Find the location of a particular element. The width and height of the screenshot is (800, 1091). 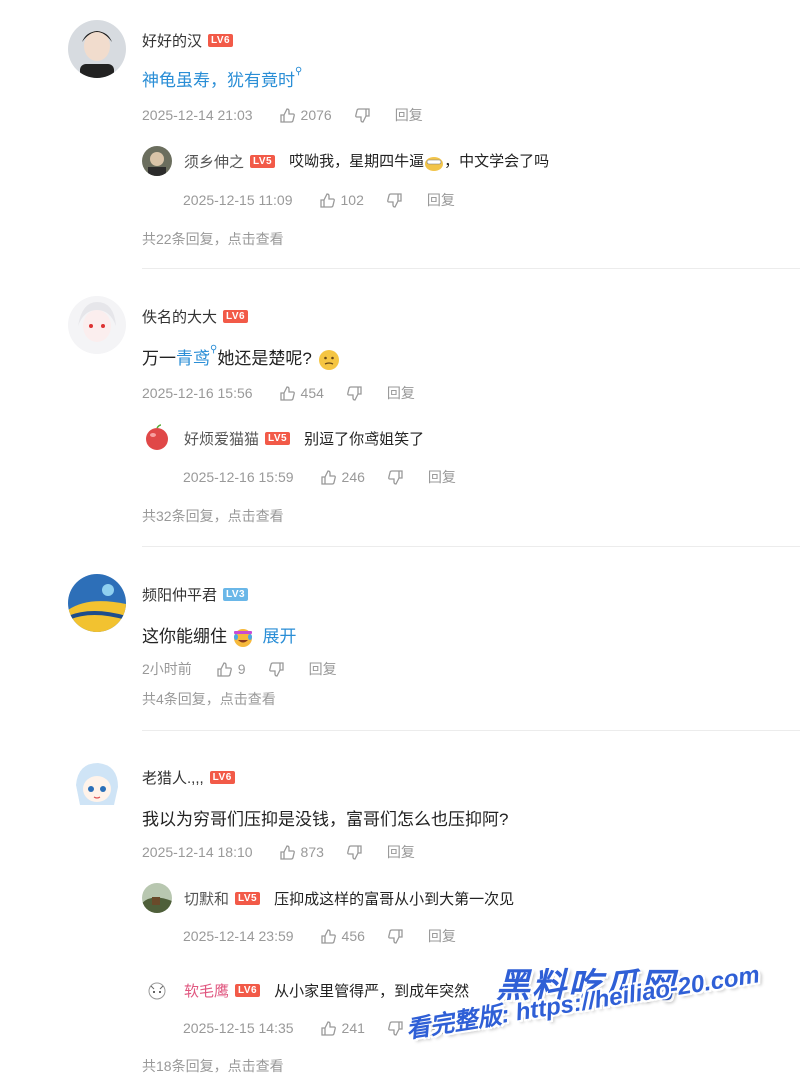

like-button: 9 is located at coordinates (231, 669).